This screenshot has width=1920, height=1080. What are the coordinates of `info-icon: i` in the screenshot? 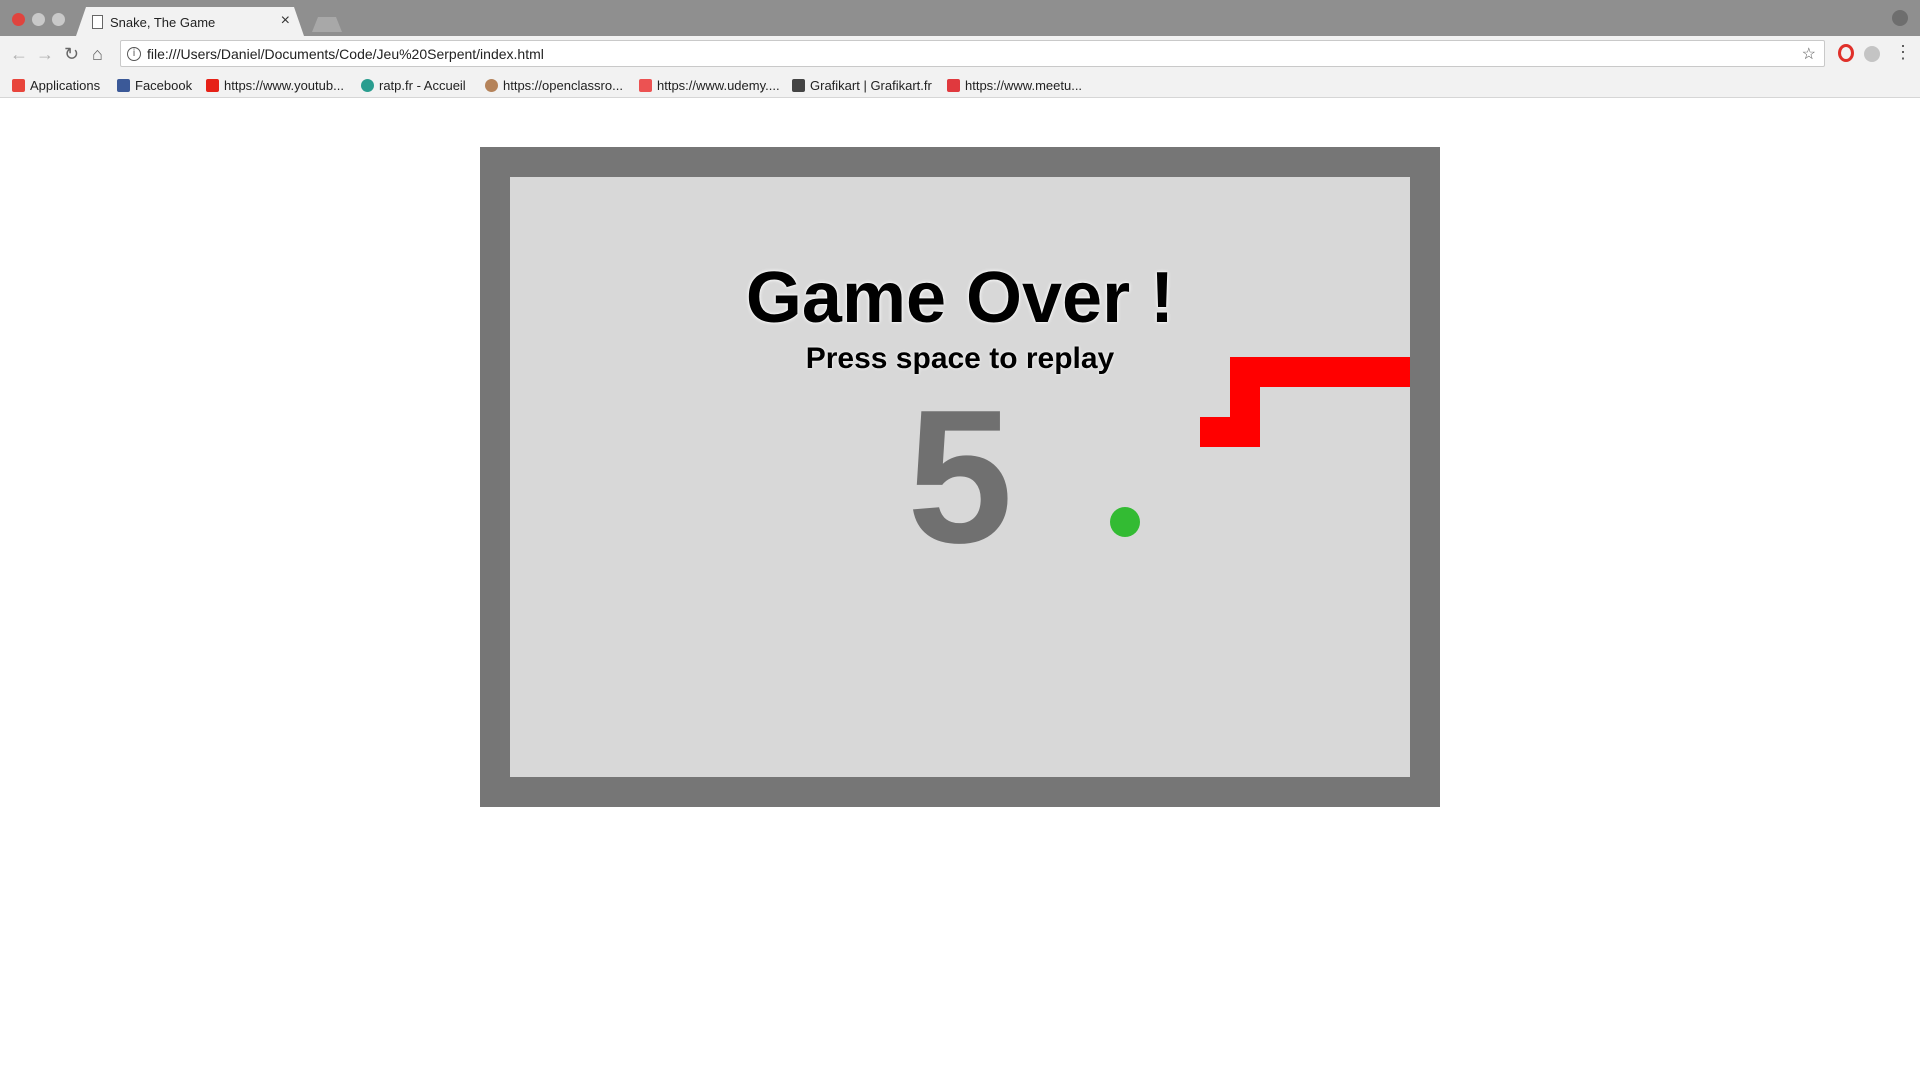 It's located at (134, 54).